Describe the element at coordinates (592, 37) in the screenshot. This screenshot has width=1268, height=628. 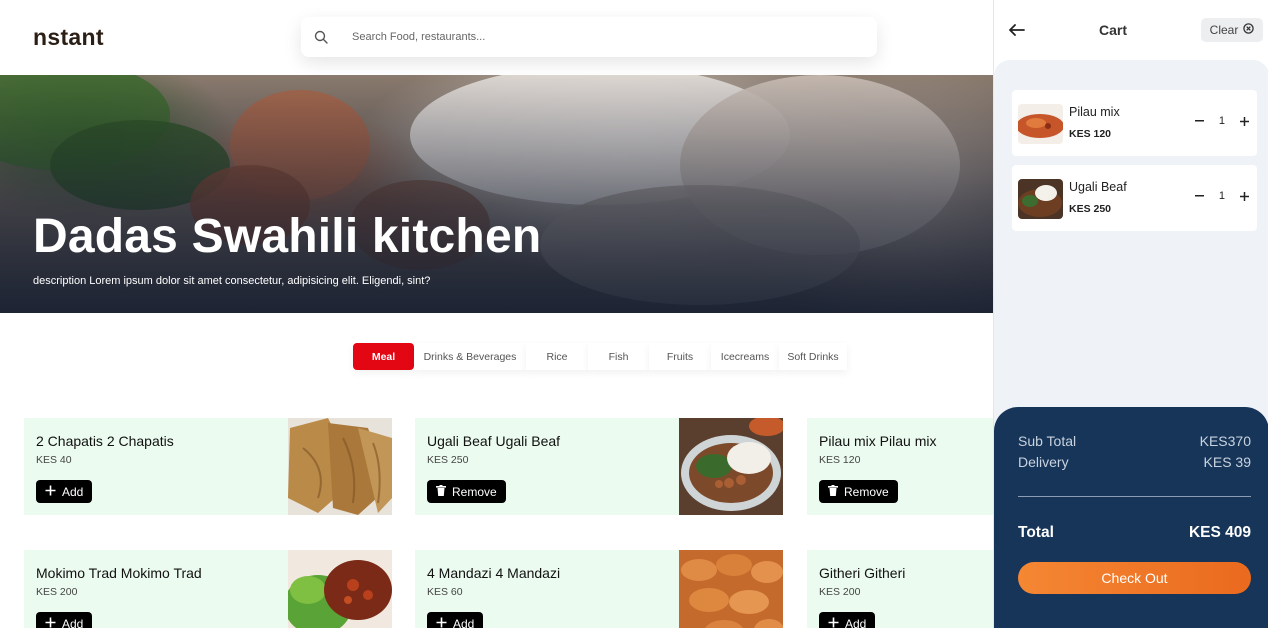
I see `search-input` at that location.